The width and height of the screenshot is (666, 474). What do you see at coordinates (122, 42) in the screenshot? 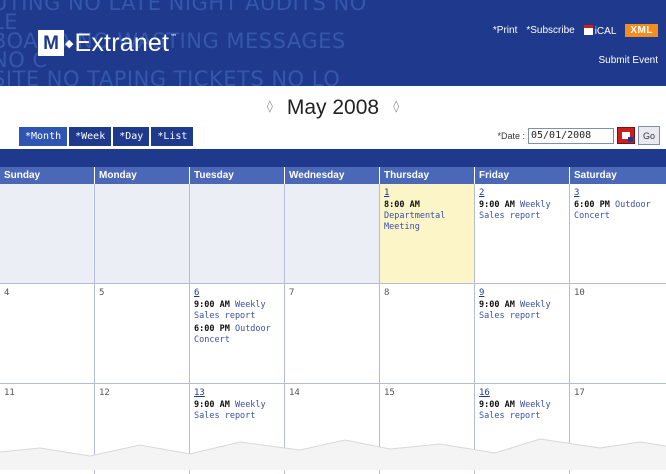
I see `logo-text: Extranet` at bounding box center [122, 42].